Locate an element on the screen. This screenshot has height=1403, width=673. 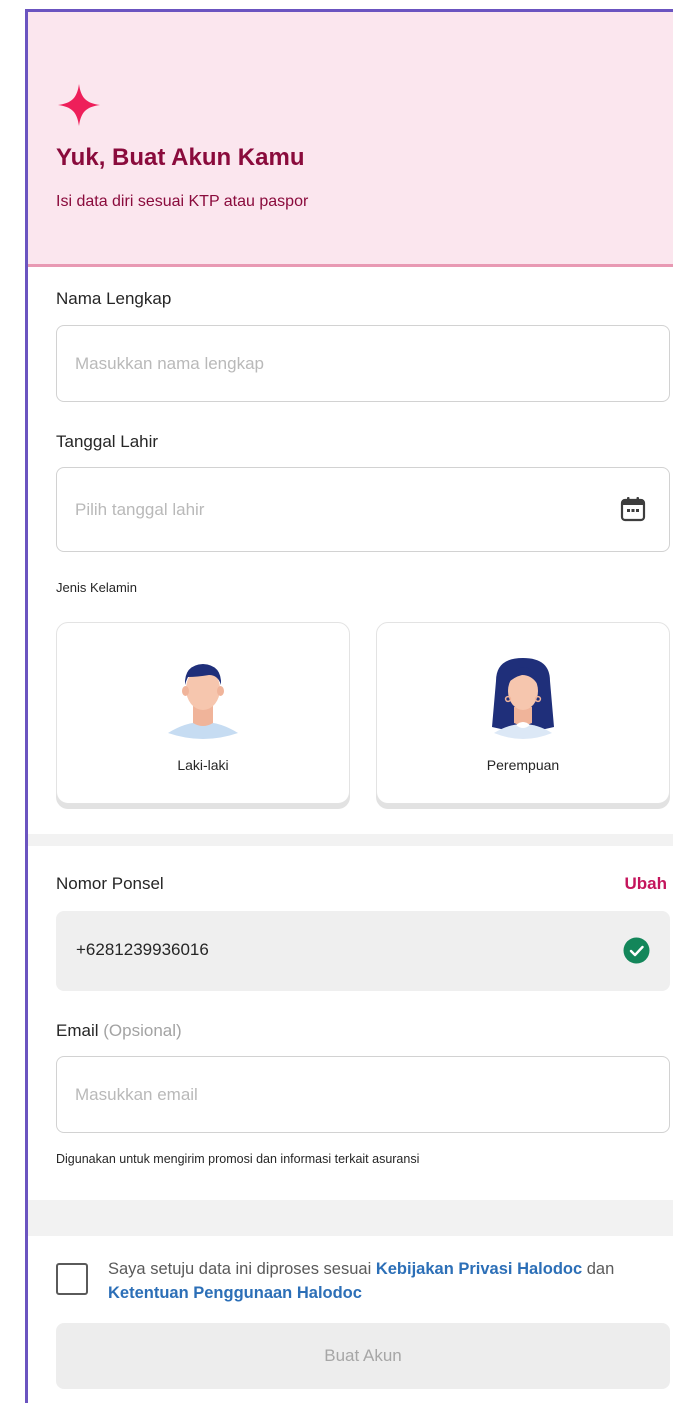
birthdate-label: Tanggal Lahir is located at coordinates (107, 441).